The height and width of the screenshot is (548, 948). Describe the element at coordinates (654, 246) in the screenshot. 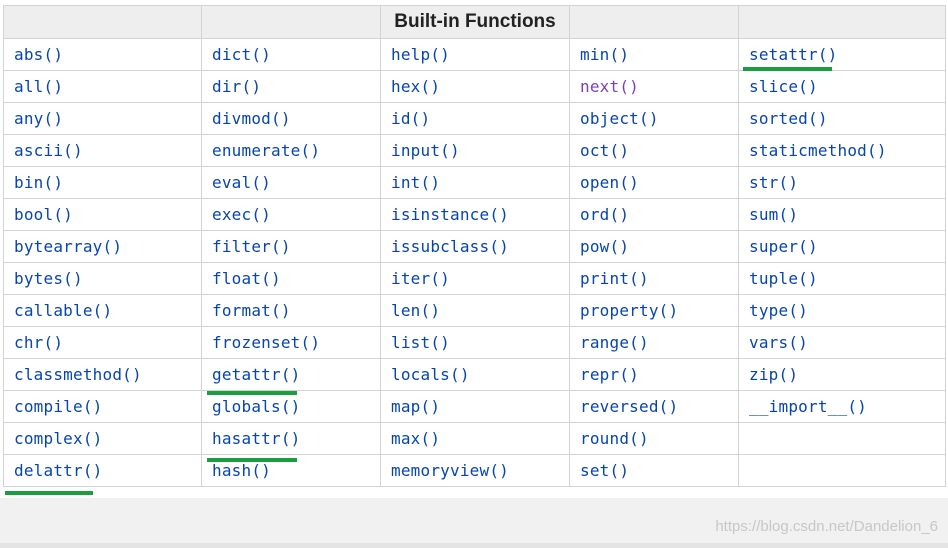

I see `table-cell: pow()` at that location.